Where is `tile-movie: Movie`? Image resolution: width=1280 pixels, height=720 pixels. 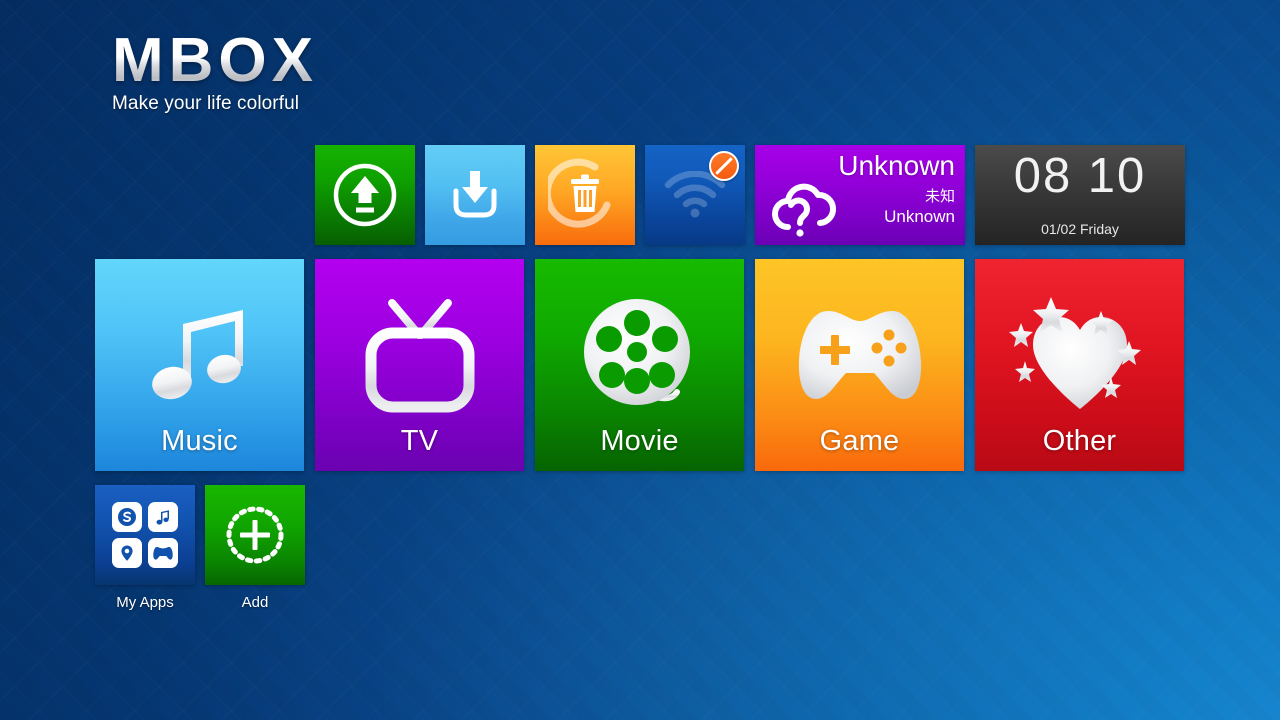 tile-movie: Movie is located at coordinates (639, 365).